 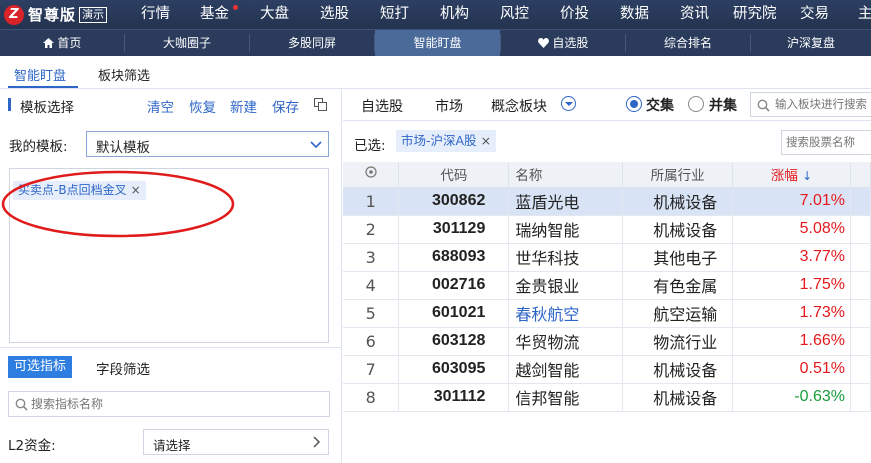 What do you see at coordinates (214, 14) in the screenshot?
I see `menu-item-fund: 基金` at bounding box center [214, 14].